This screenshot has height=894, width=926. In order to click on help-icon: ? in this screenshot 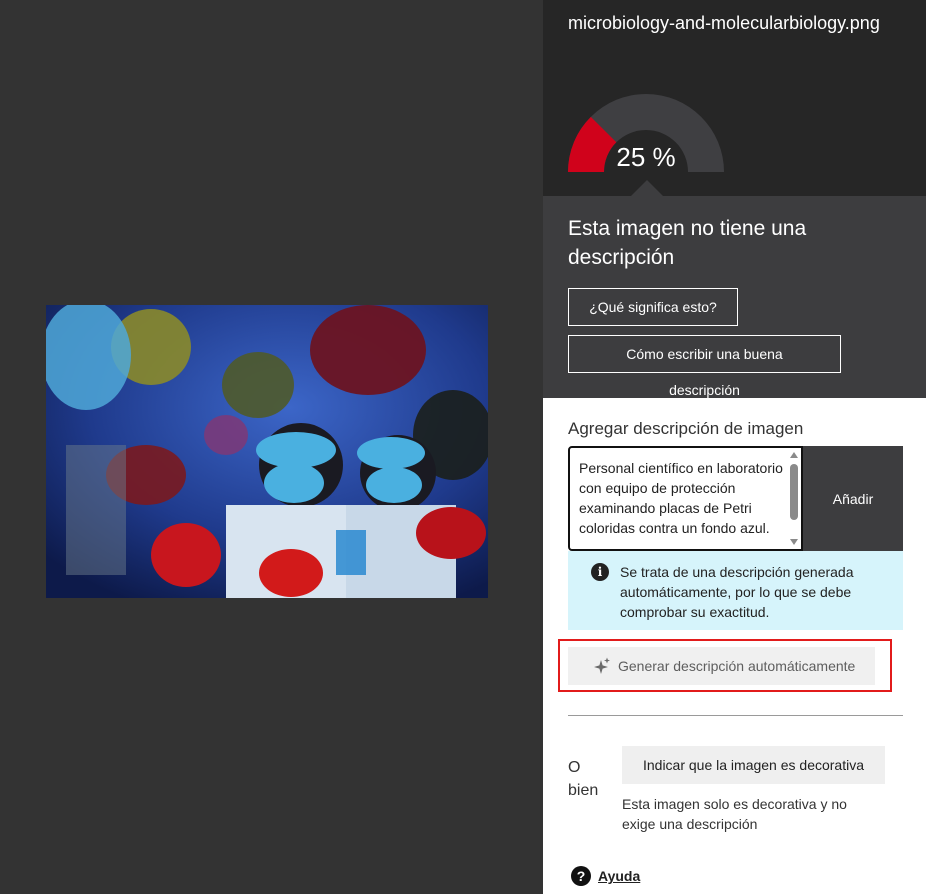, I will do `click(581, 876)`.